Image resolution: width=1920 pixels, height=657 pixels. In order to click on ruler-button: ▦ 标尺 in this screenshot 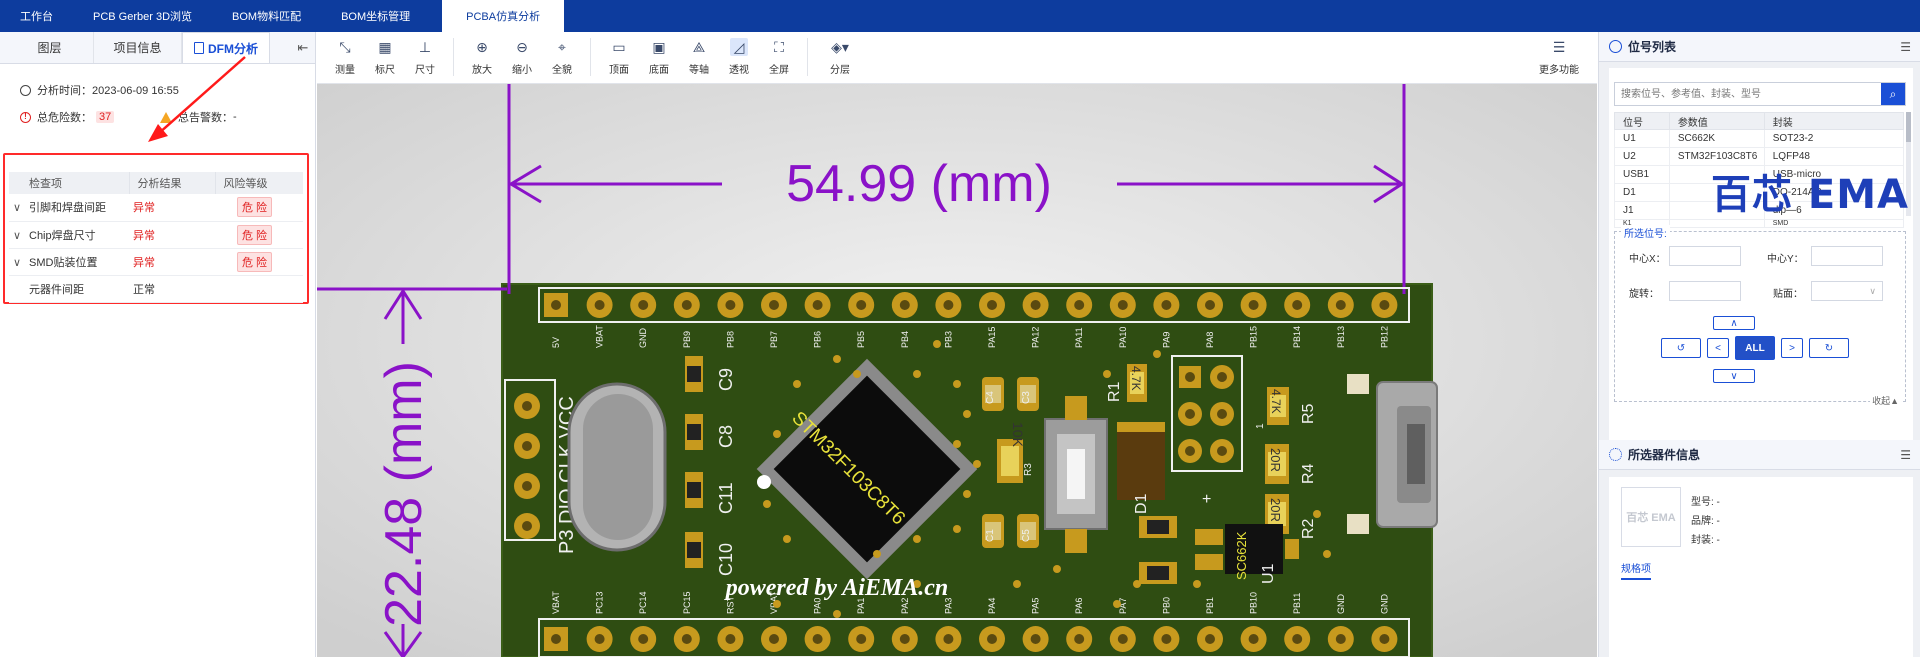, I will do `click(385, 58)`.